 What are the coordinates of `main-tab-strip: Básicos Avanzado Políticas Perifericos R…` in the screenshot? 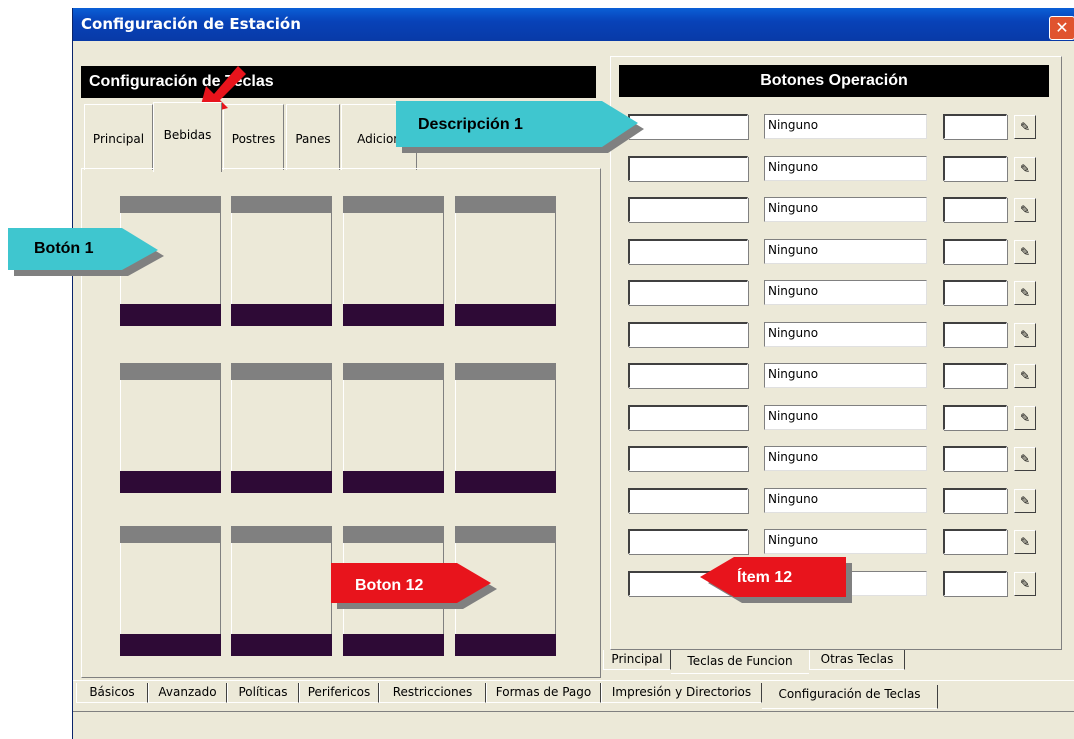 It's located at (573, 694).